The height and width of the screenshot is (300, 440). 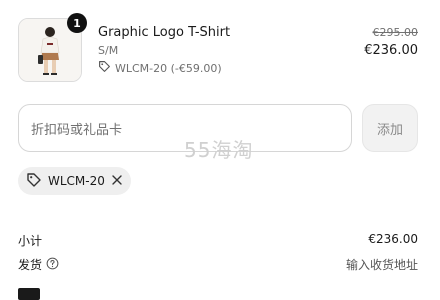 What do you see at coordinates (219, 150) in the screenshot?
I see `watermark: 55海淘` at bounding box center [219, 150].